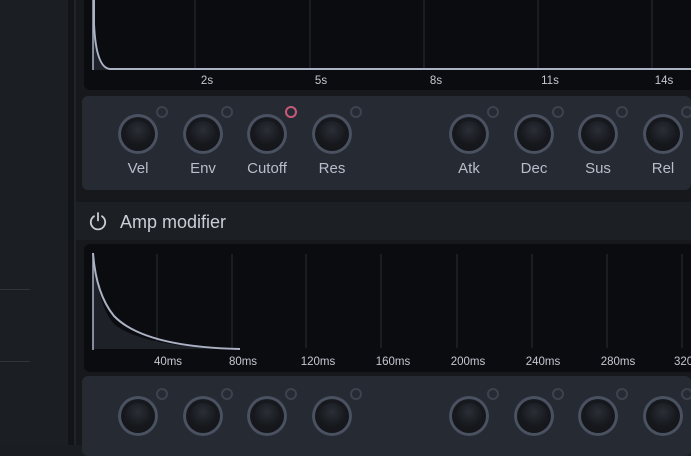 This screenshot has width=691, height=456. I want to click on time-label: 80ms, so click(243, 362).